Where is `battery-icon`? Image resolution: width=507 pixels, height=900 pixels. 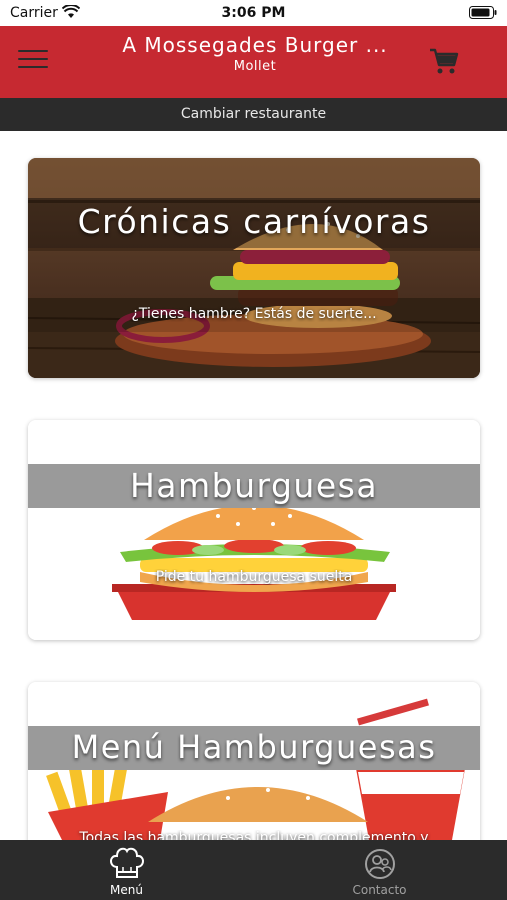 battery-icon is located at coordinates (483, 12).